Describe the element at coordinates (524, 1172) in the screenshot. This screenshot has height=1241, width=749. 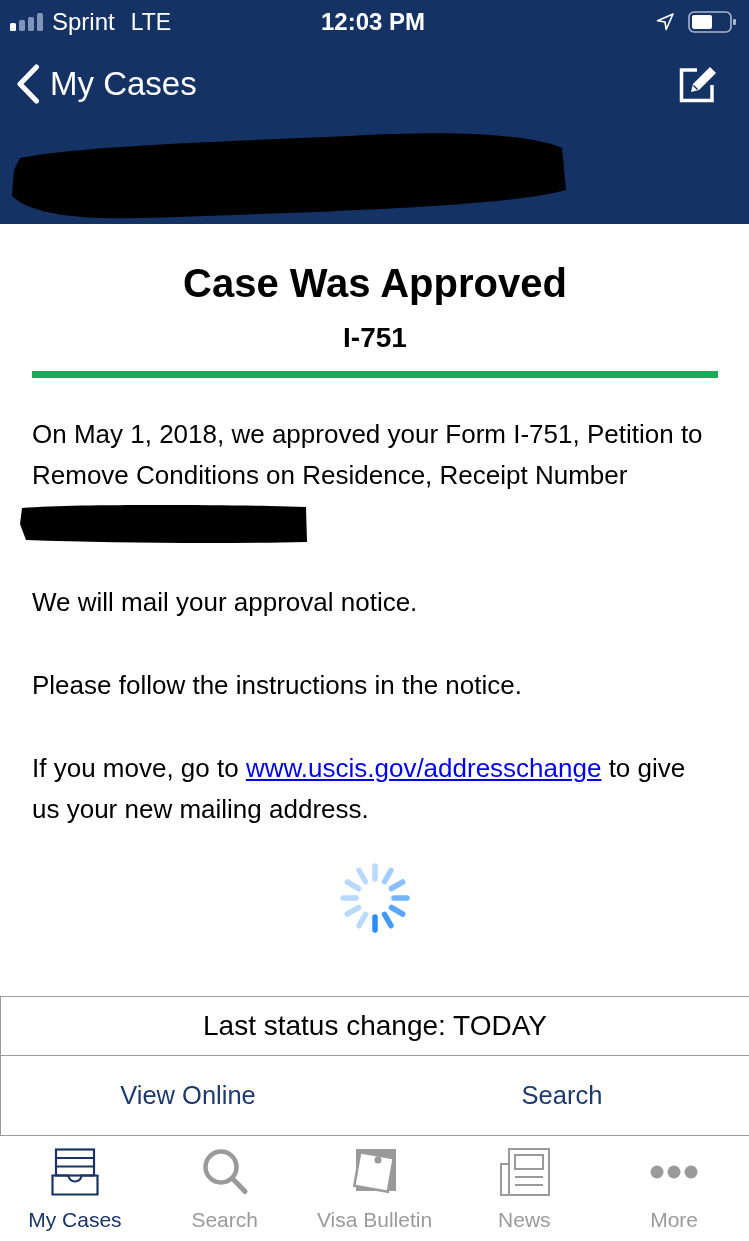
I see `newspaper-icon` at that location.